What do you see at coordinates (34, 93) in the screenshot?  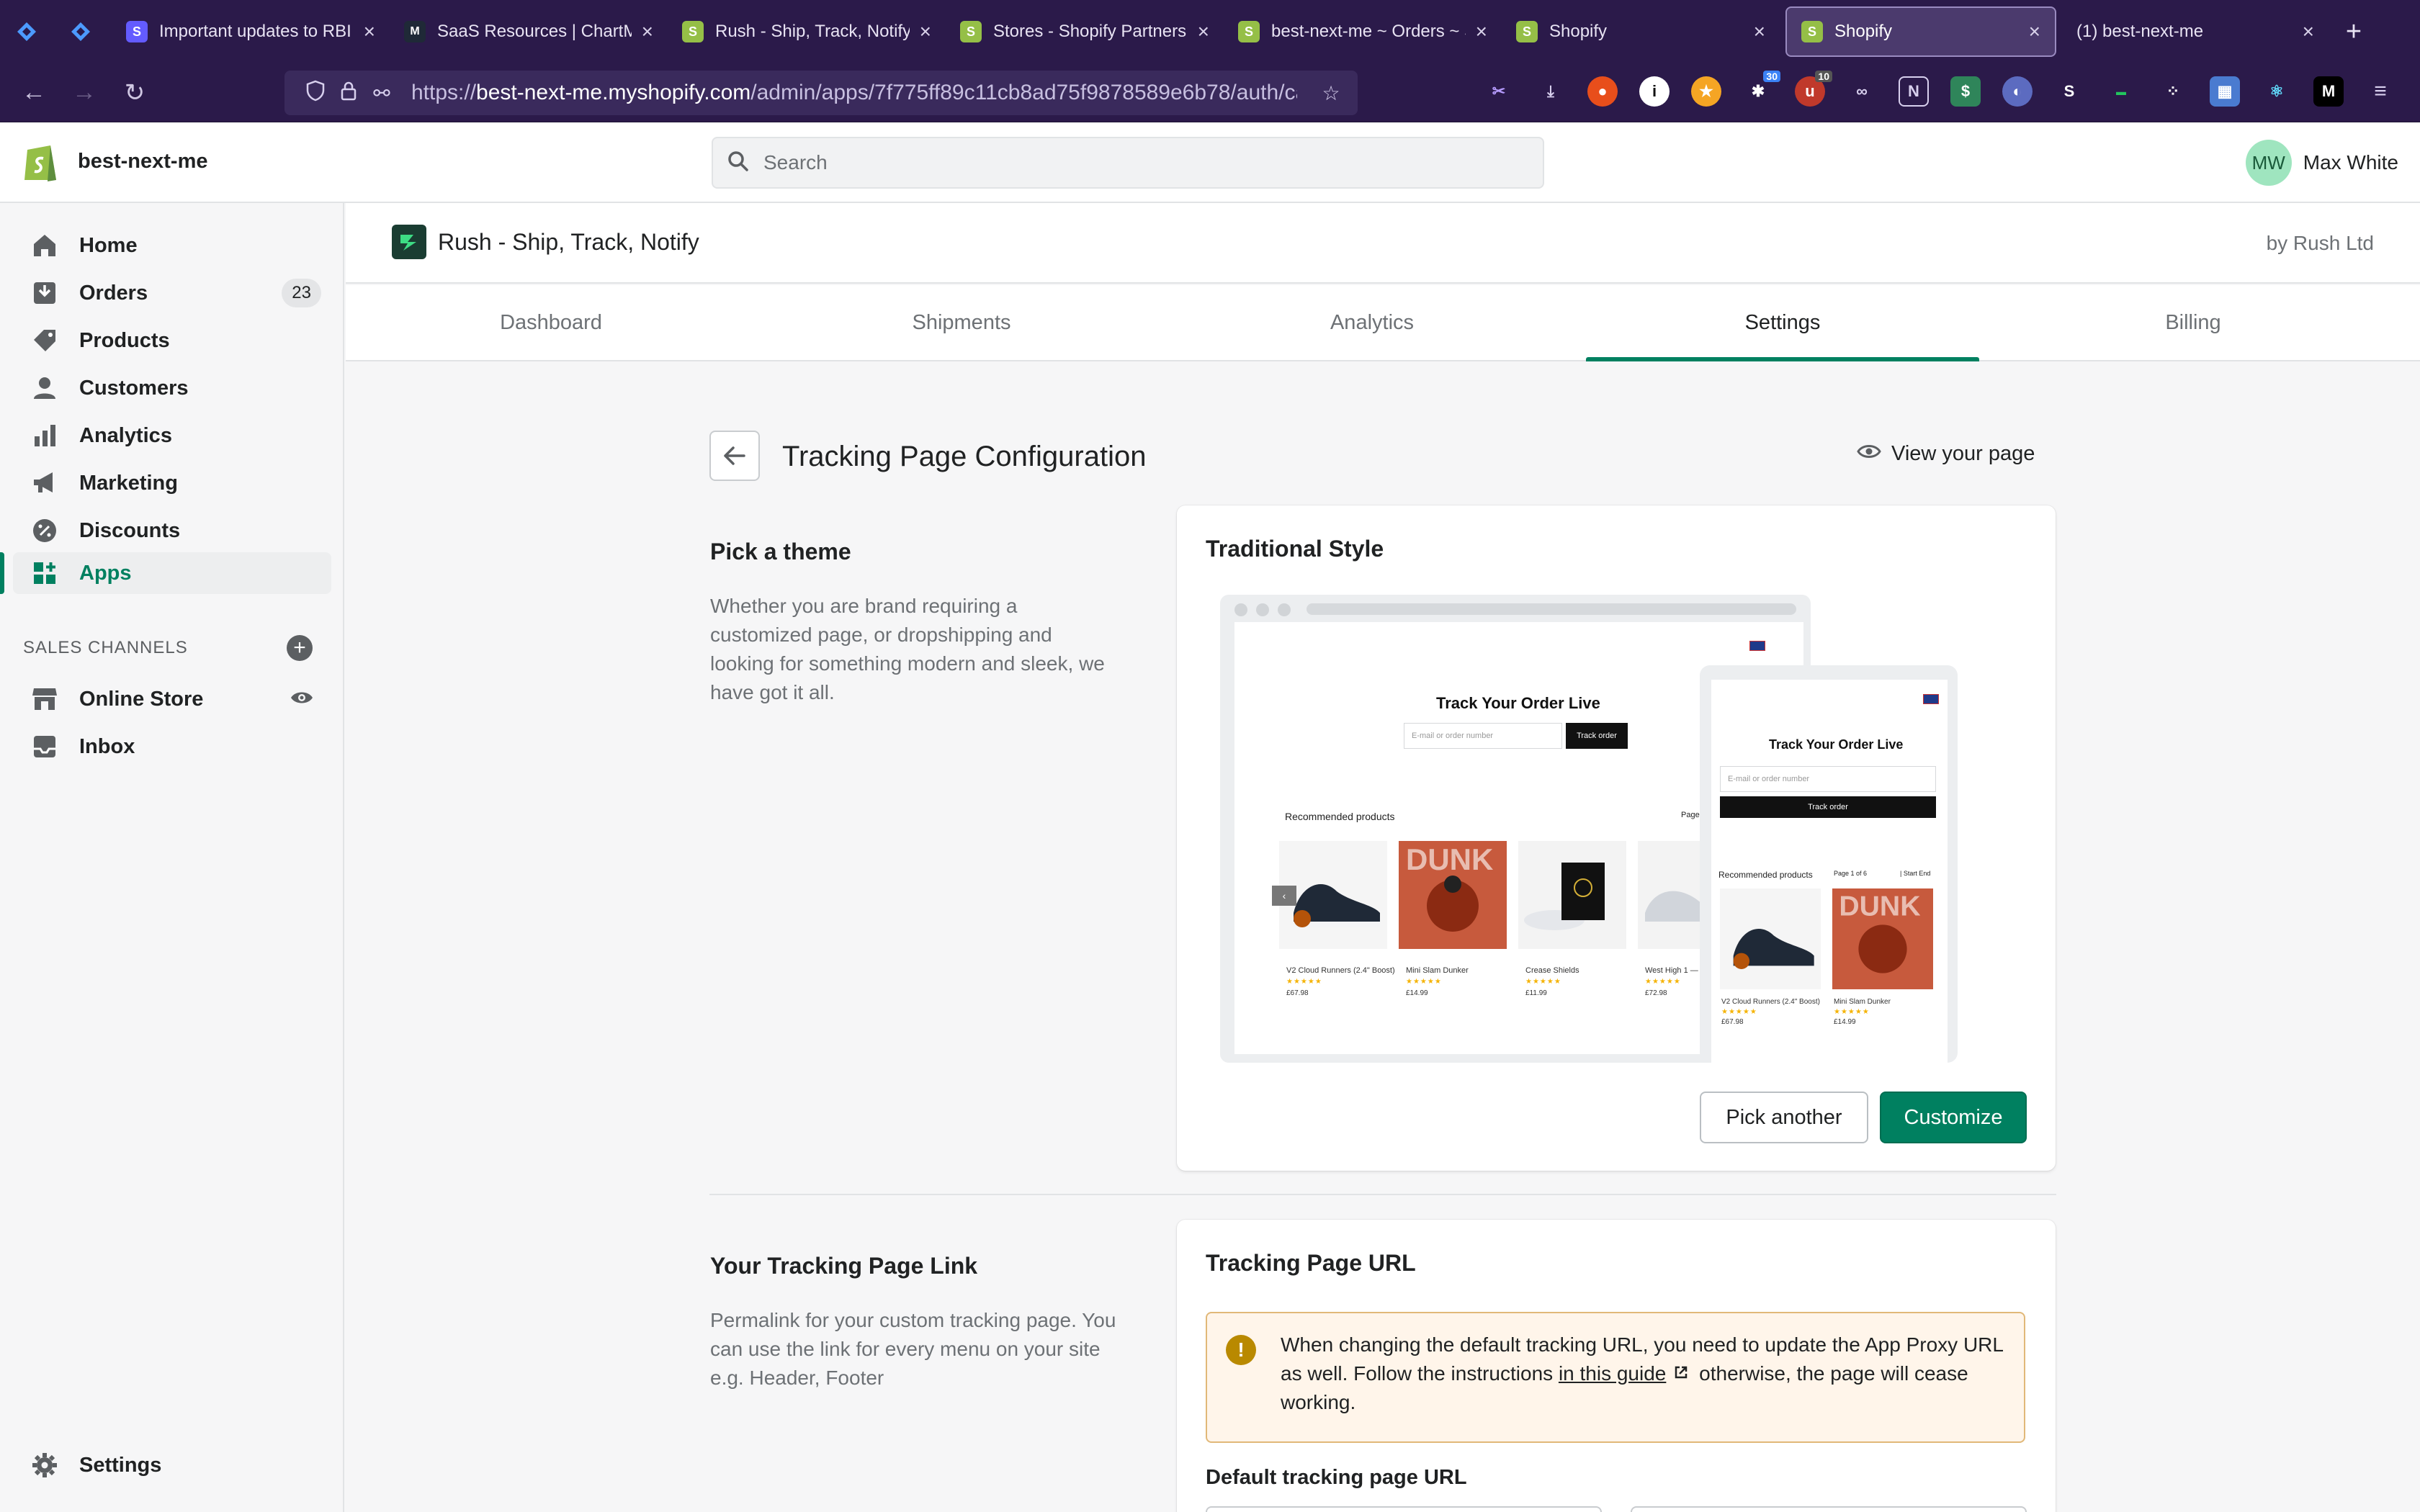 I see `back-arrow-icon: ←` at bounding box center [34, 93].